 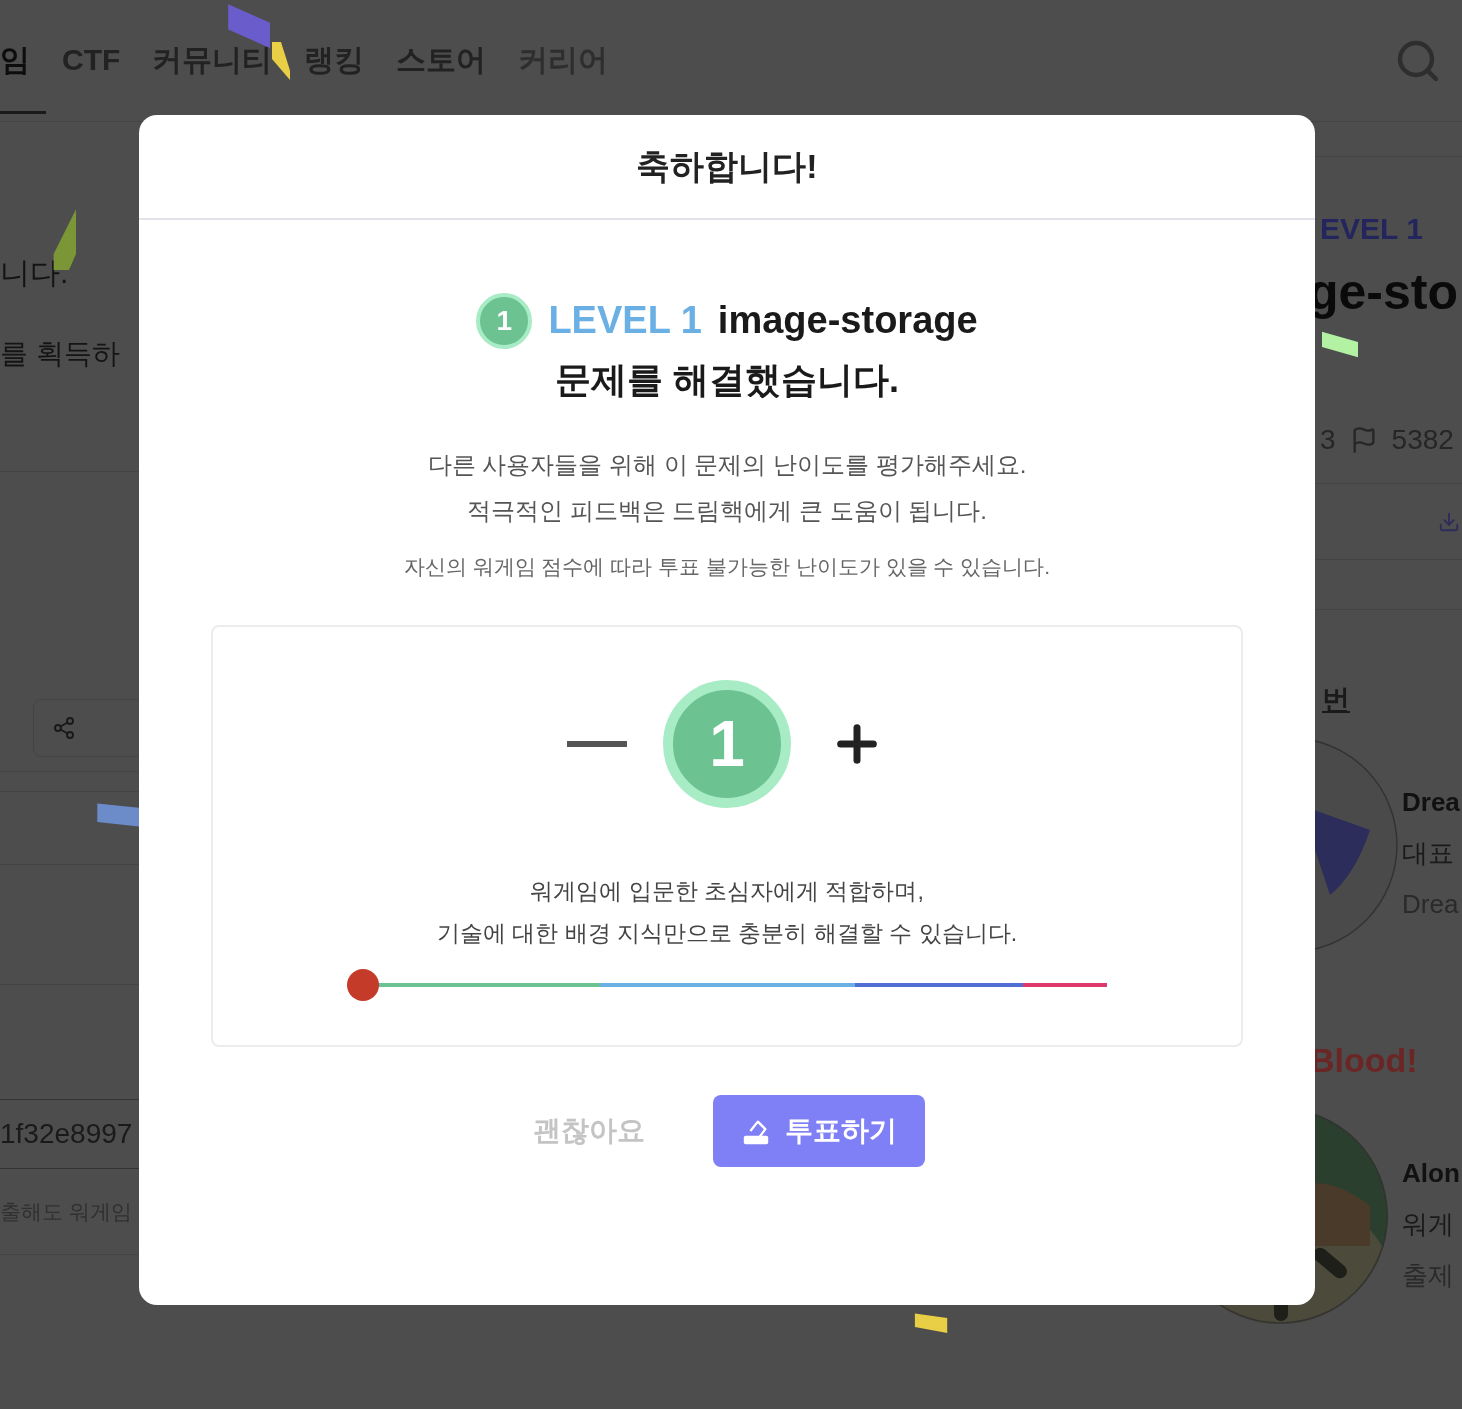 I want to click on body-text: 니다., so click(x=35, y=273).